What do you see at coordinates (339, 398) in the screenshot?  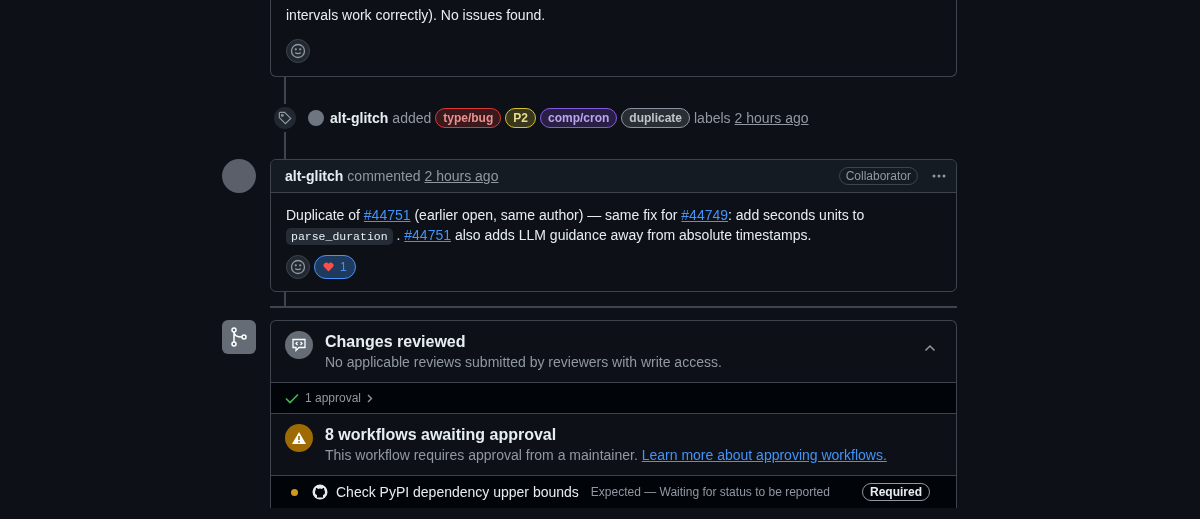 I see `approvals-toggle: 1 approval` at bounding box center [339, 398].